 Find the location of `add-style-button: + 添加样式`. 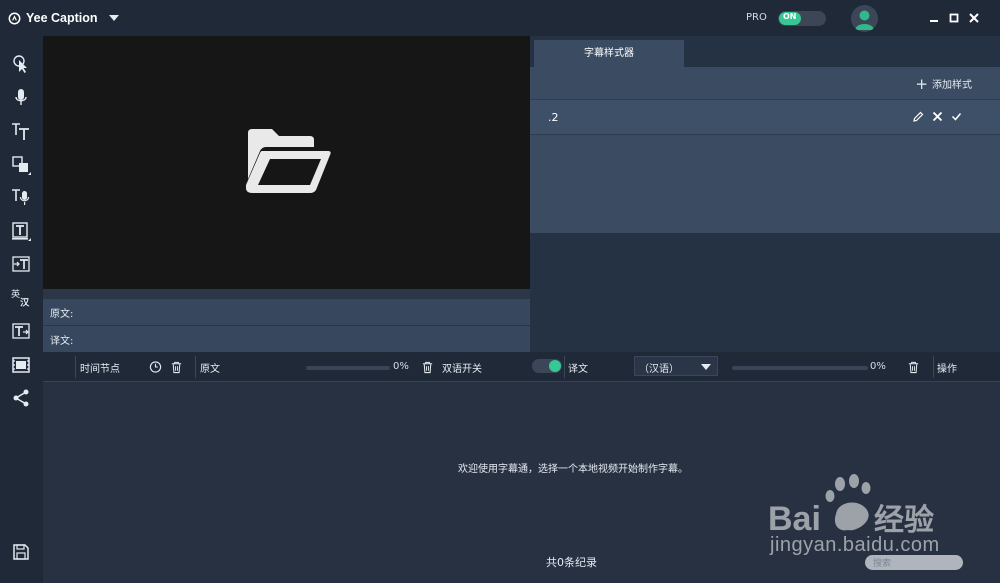

add-style-button: + 添加样式 is located at coordinates (943, 83).